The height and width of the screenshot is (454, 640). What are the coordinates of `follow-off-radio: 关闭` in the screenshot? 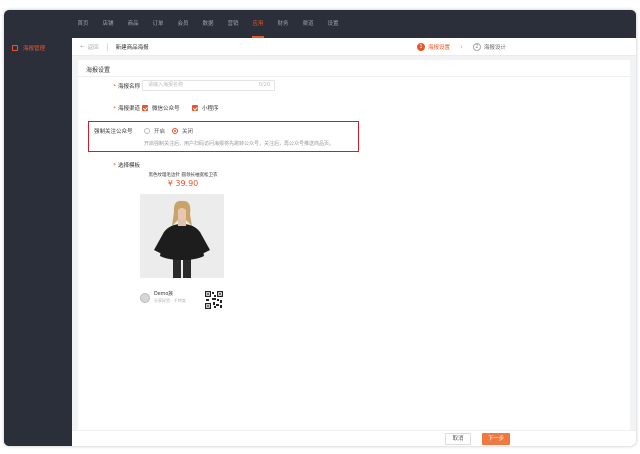 It's located at (182, 131).